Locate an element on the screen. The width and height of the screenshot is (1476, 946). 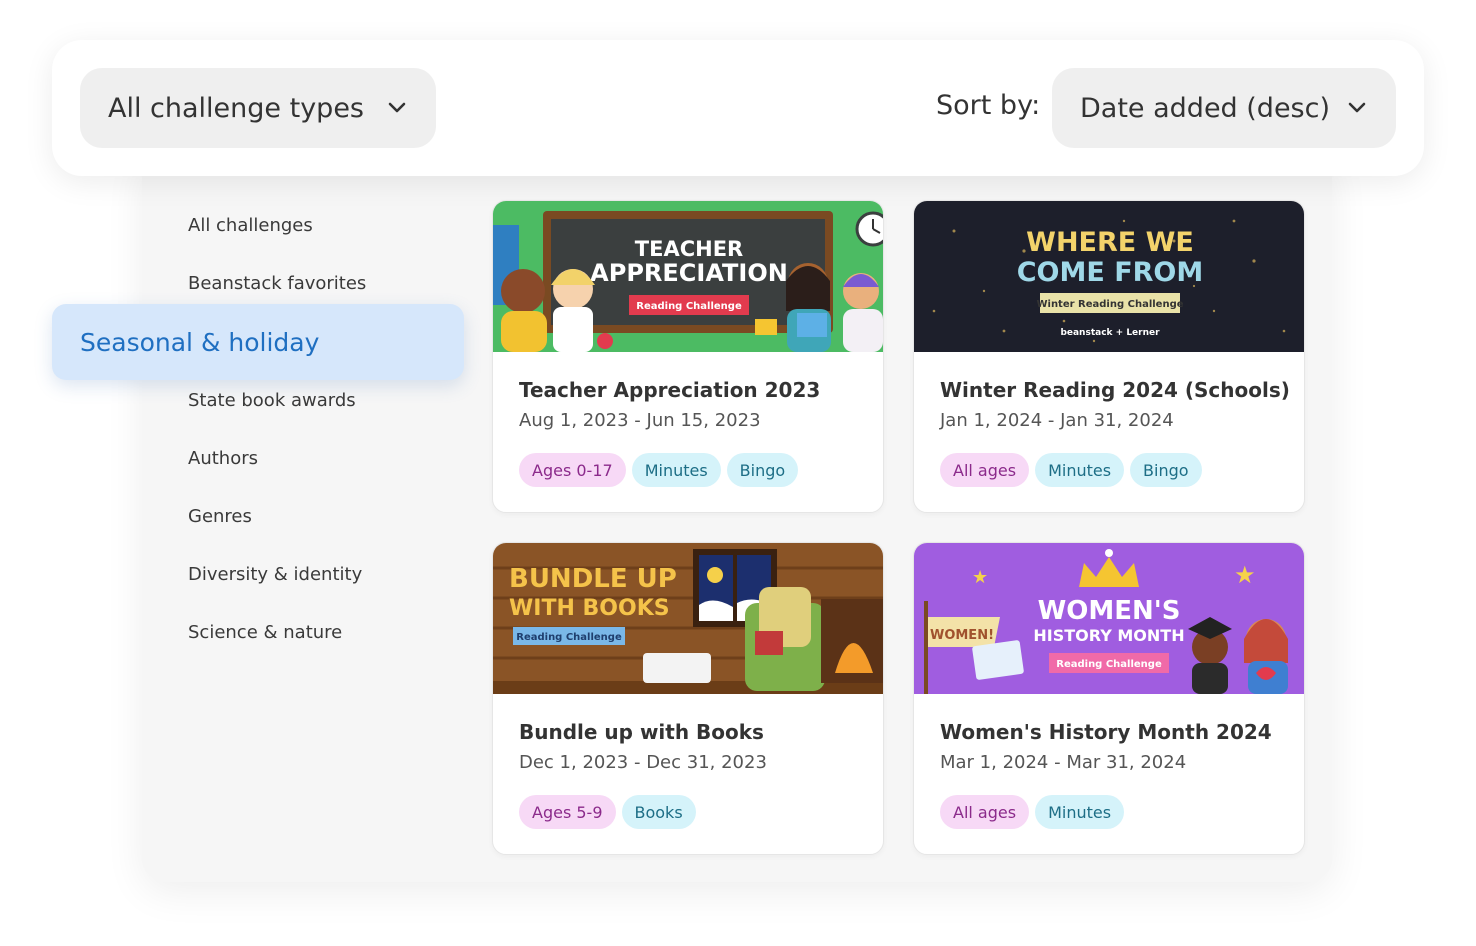
sidebar-item-genres: Genres is located at coordinates (220, 516).